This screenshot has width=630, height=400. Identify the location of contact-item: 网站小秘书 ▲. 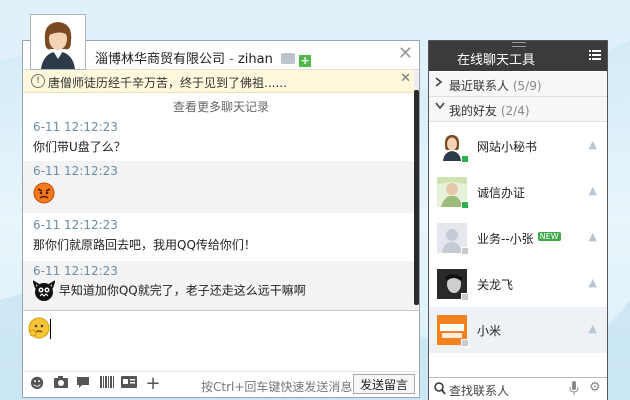
(518, 146).